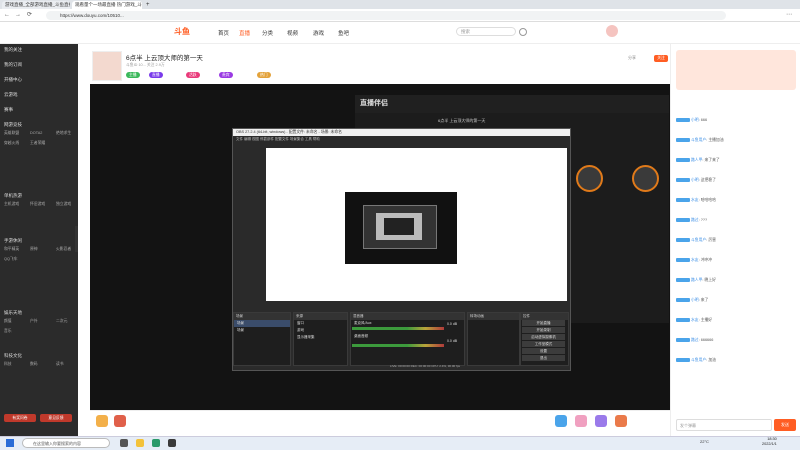 This screenshot has height=450, width=800. What do you see at coordinates (267, 139) in the screenshot?
I see `obs-menu-docks: 停靠部件` at bounding box center [267, 139].